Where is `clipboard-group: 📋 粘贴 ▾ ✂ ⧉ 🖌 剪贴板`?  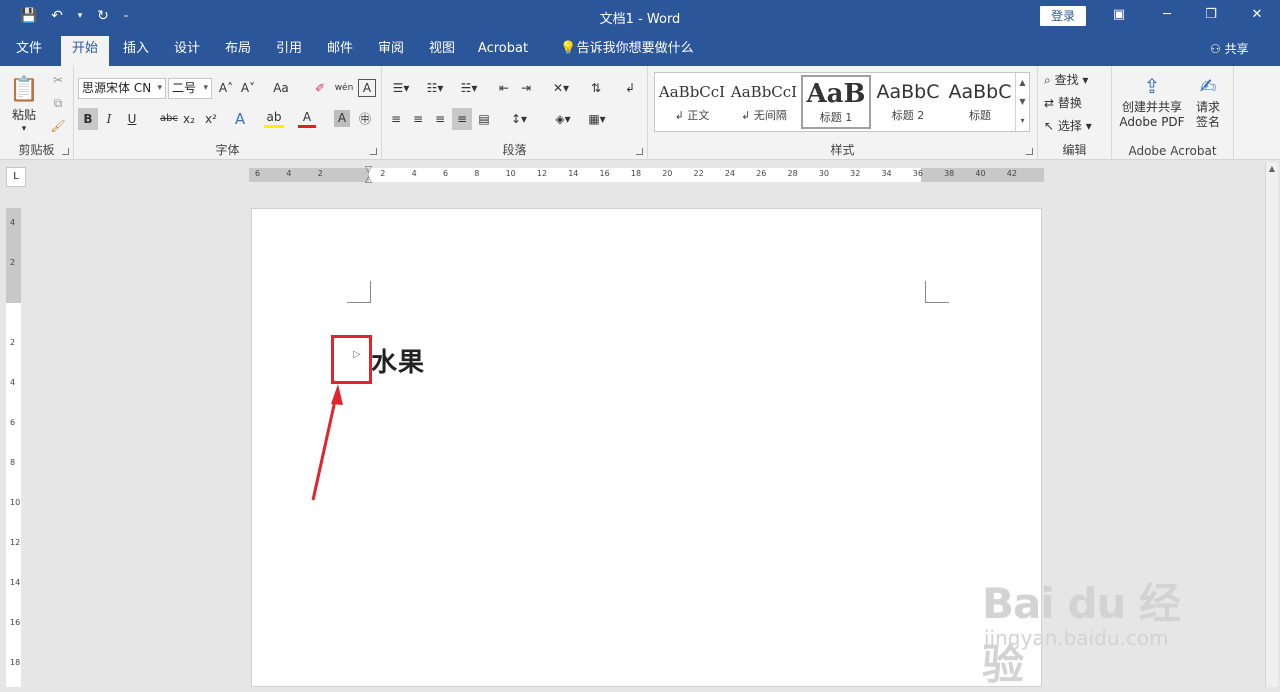 clipboard-group: 📋 粘贴 ▾ ✂ ⧉ 🖌 剪贴板 is located at coordinates (37, 113).